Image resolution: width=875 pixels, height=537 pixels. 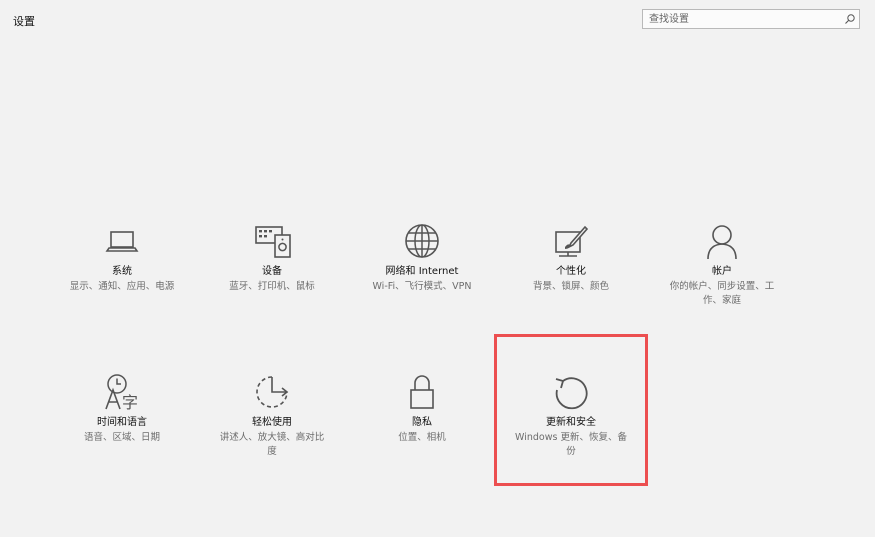 What do you see at coordinates (122, 257) in the screenshot?
I see `tile-system: 系统 显示、通知、应用、电源` at bounding box center [122, 257].